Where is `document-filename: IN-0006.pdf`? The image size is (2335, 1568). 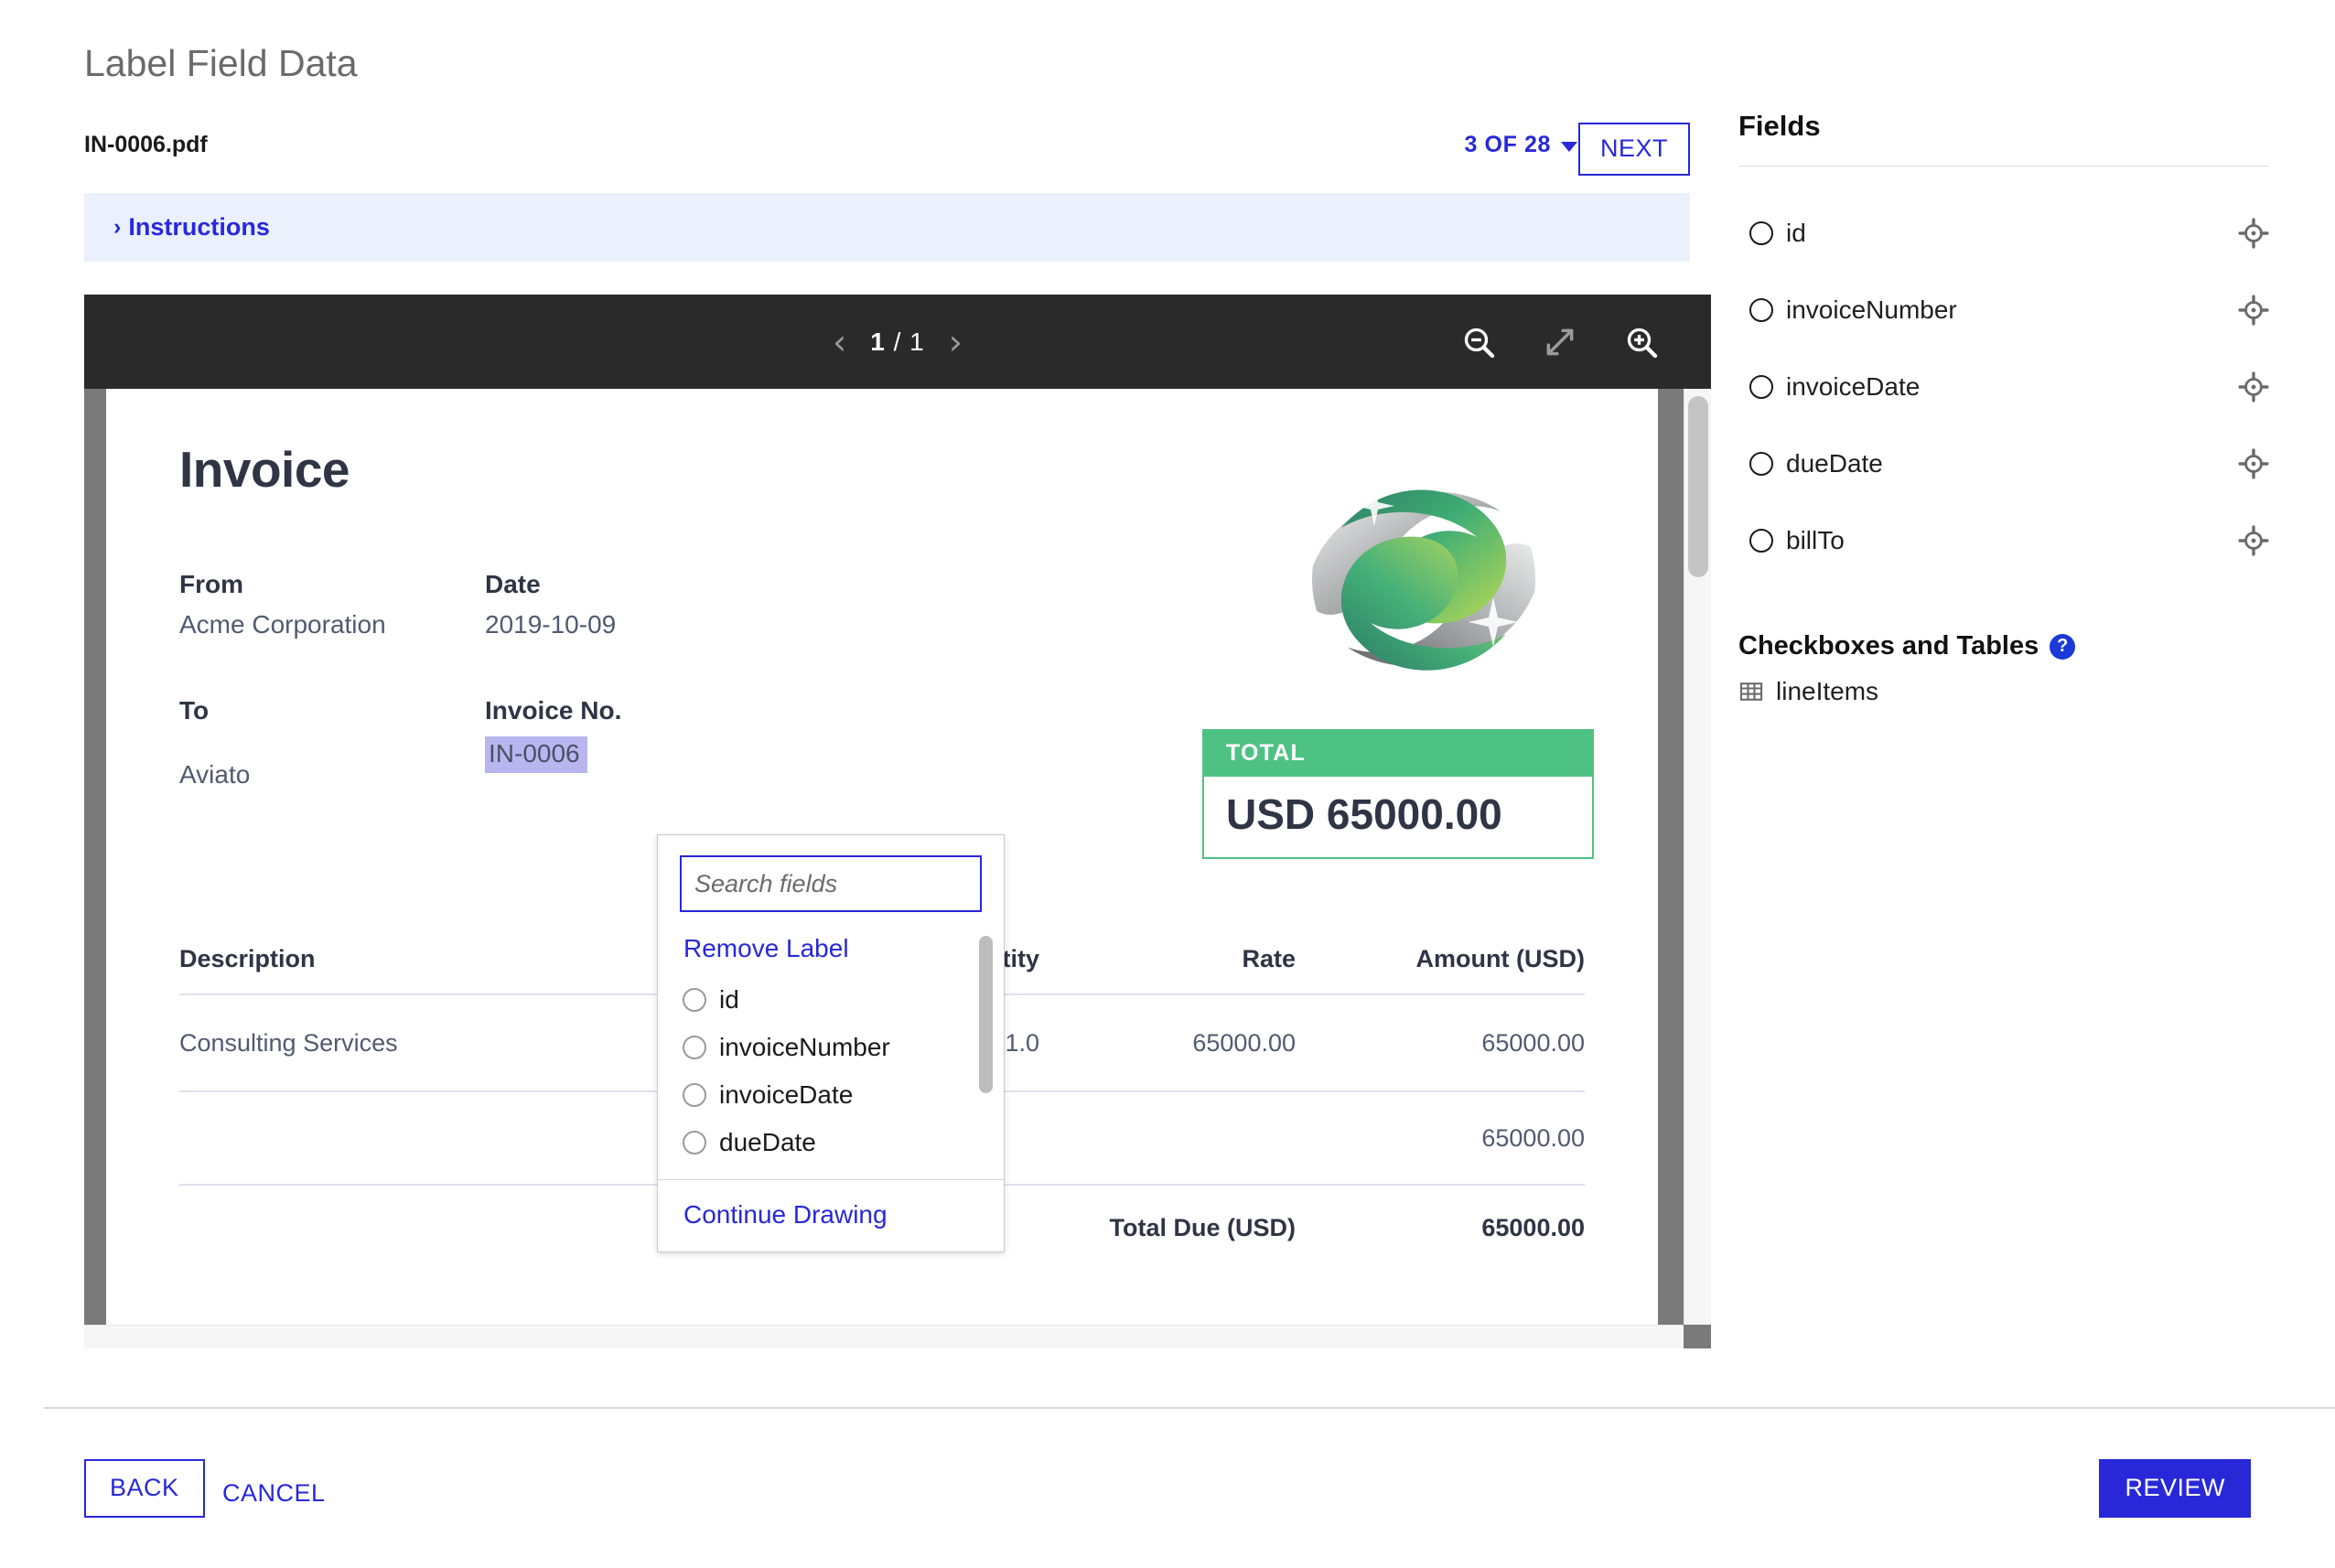 document-filename: IN-0006.pdf is located at coordinates (146, 144).